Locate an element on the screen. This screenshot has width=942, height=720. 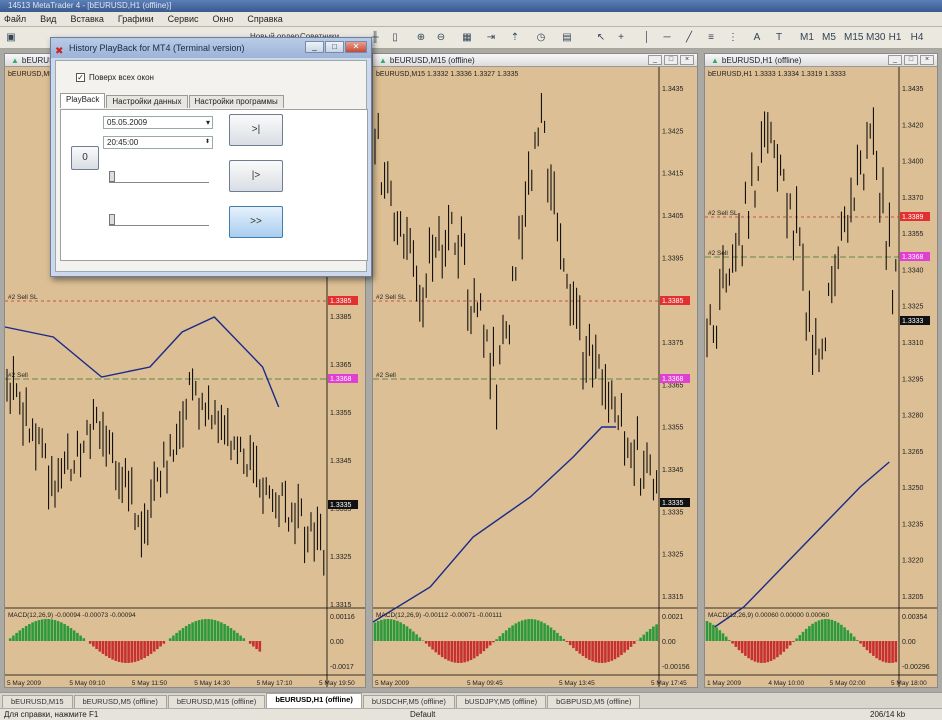
tab-playback: PlayBack is located at coordinates (83, 100).